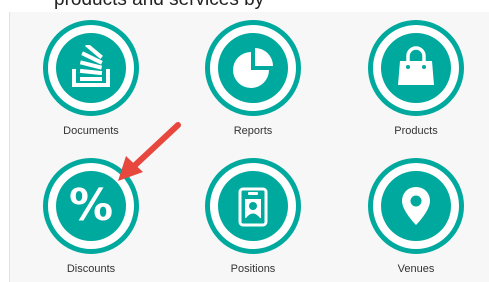  Describe the element at coordinates (253, 131) in the screenshot. I see `tile-label: Reports` at that location.